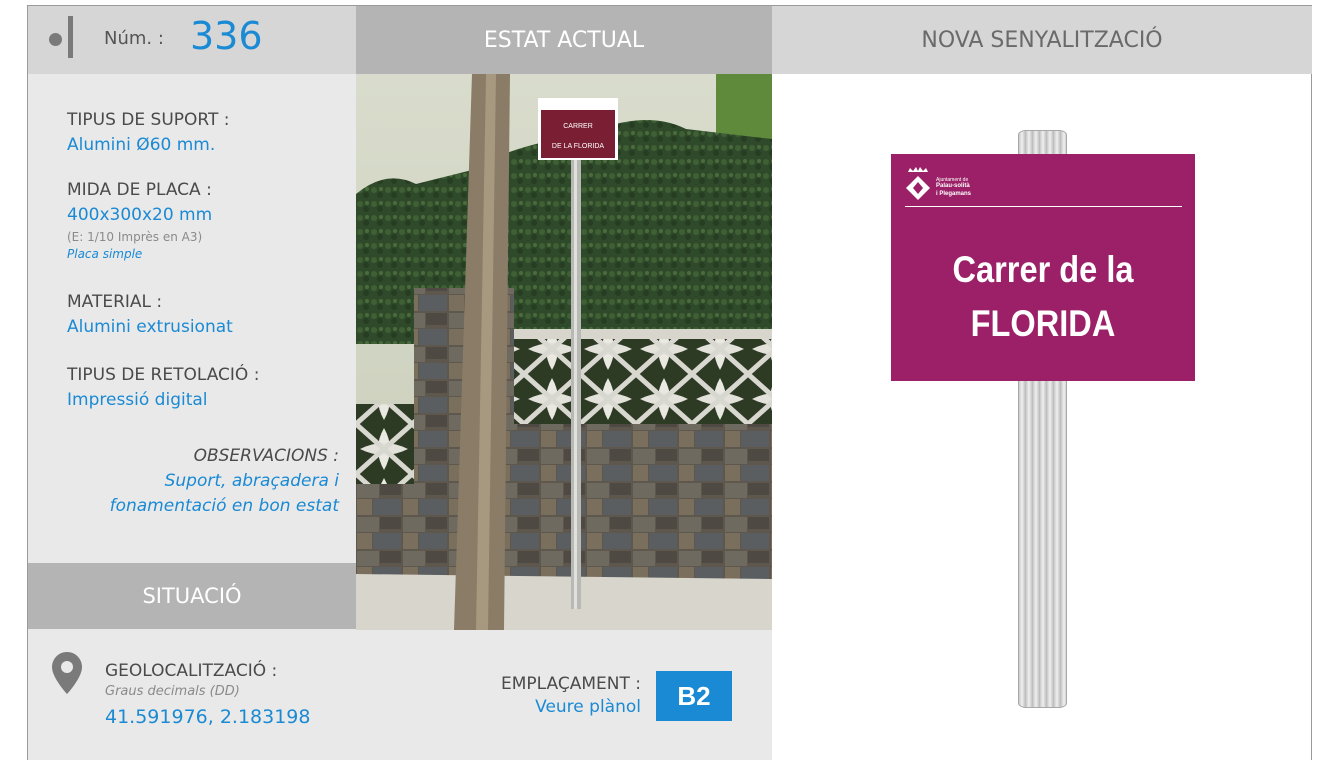  What do you see at coordinates (163, 375) in the screenshot?
I see `retolacio-title: TIPUS DE RETOLACIÓ :` at bounding box center [163, 375].